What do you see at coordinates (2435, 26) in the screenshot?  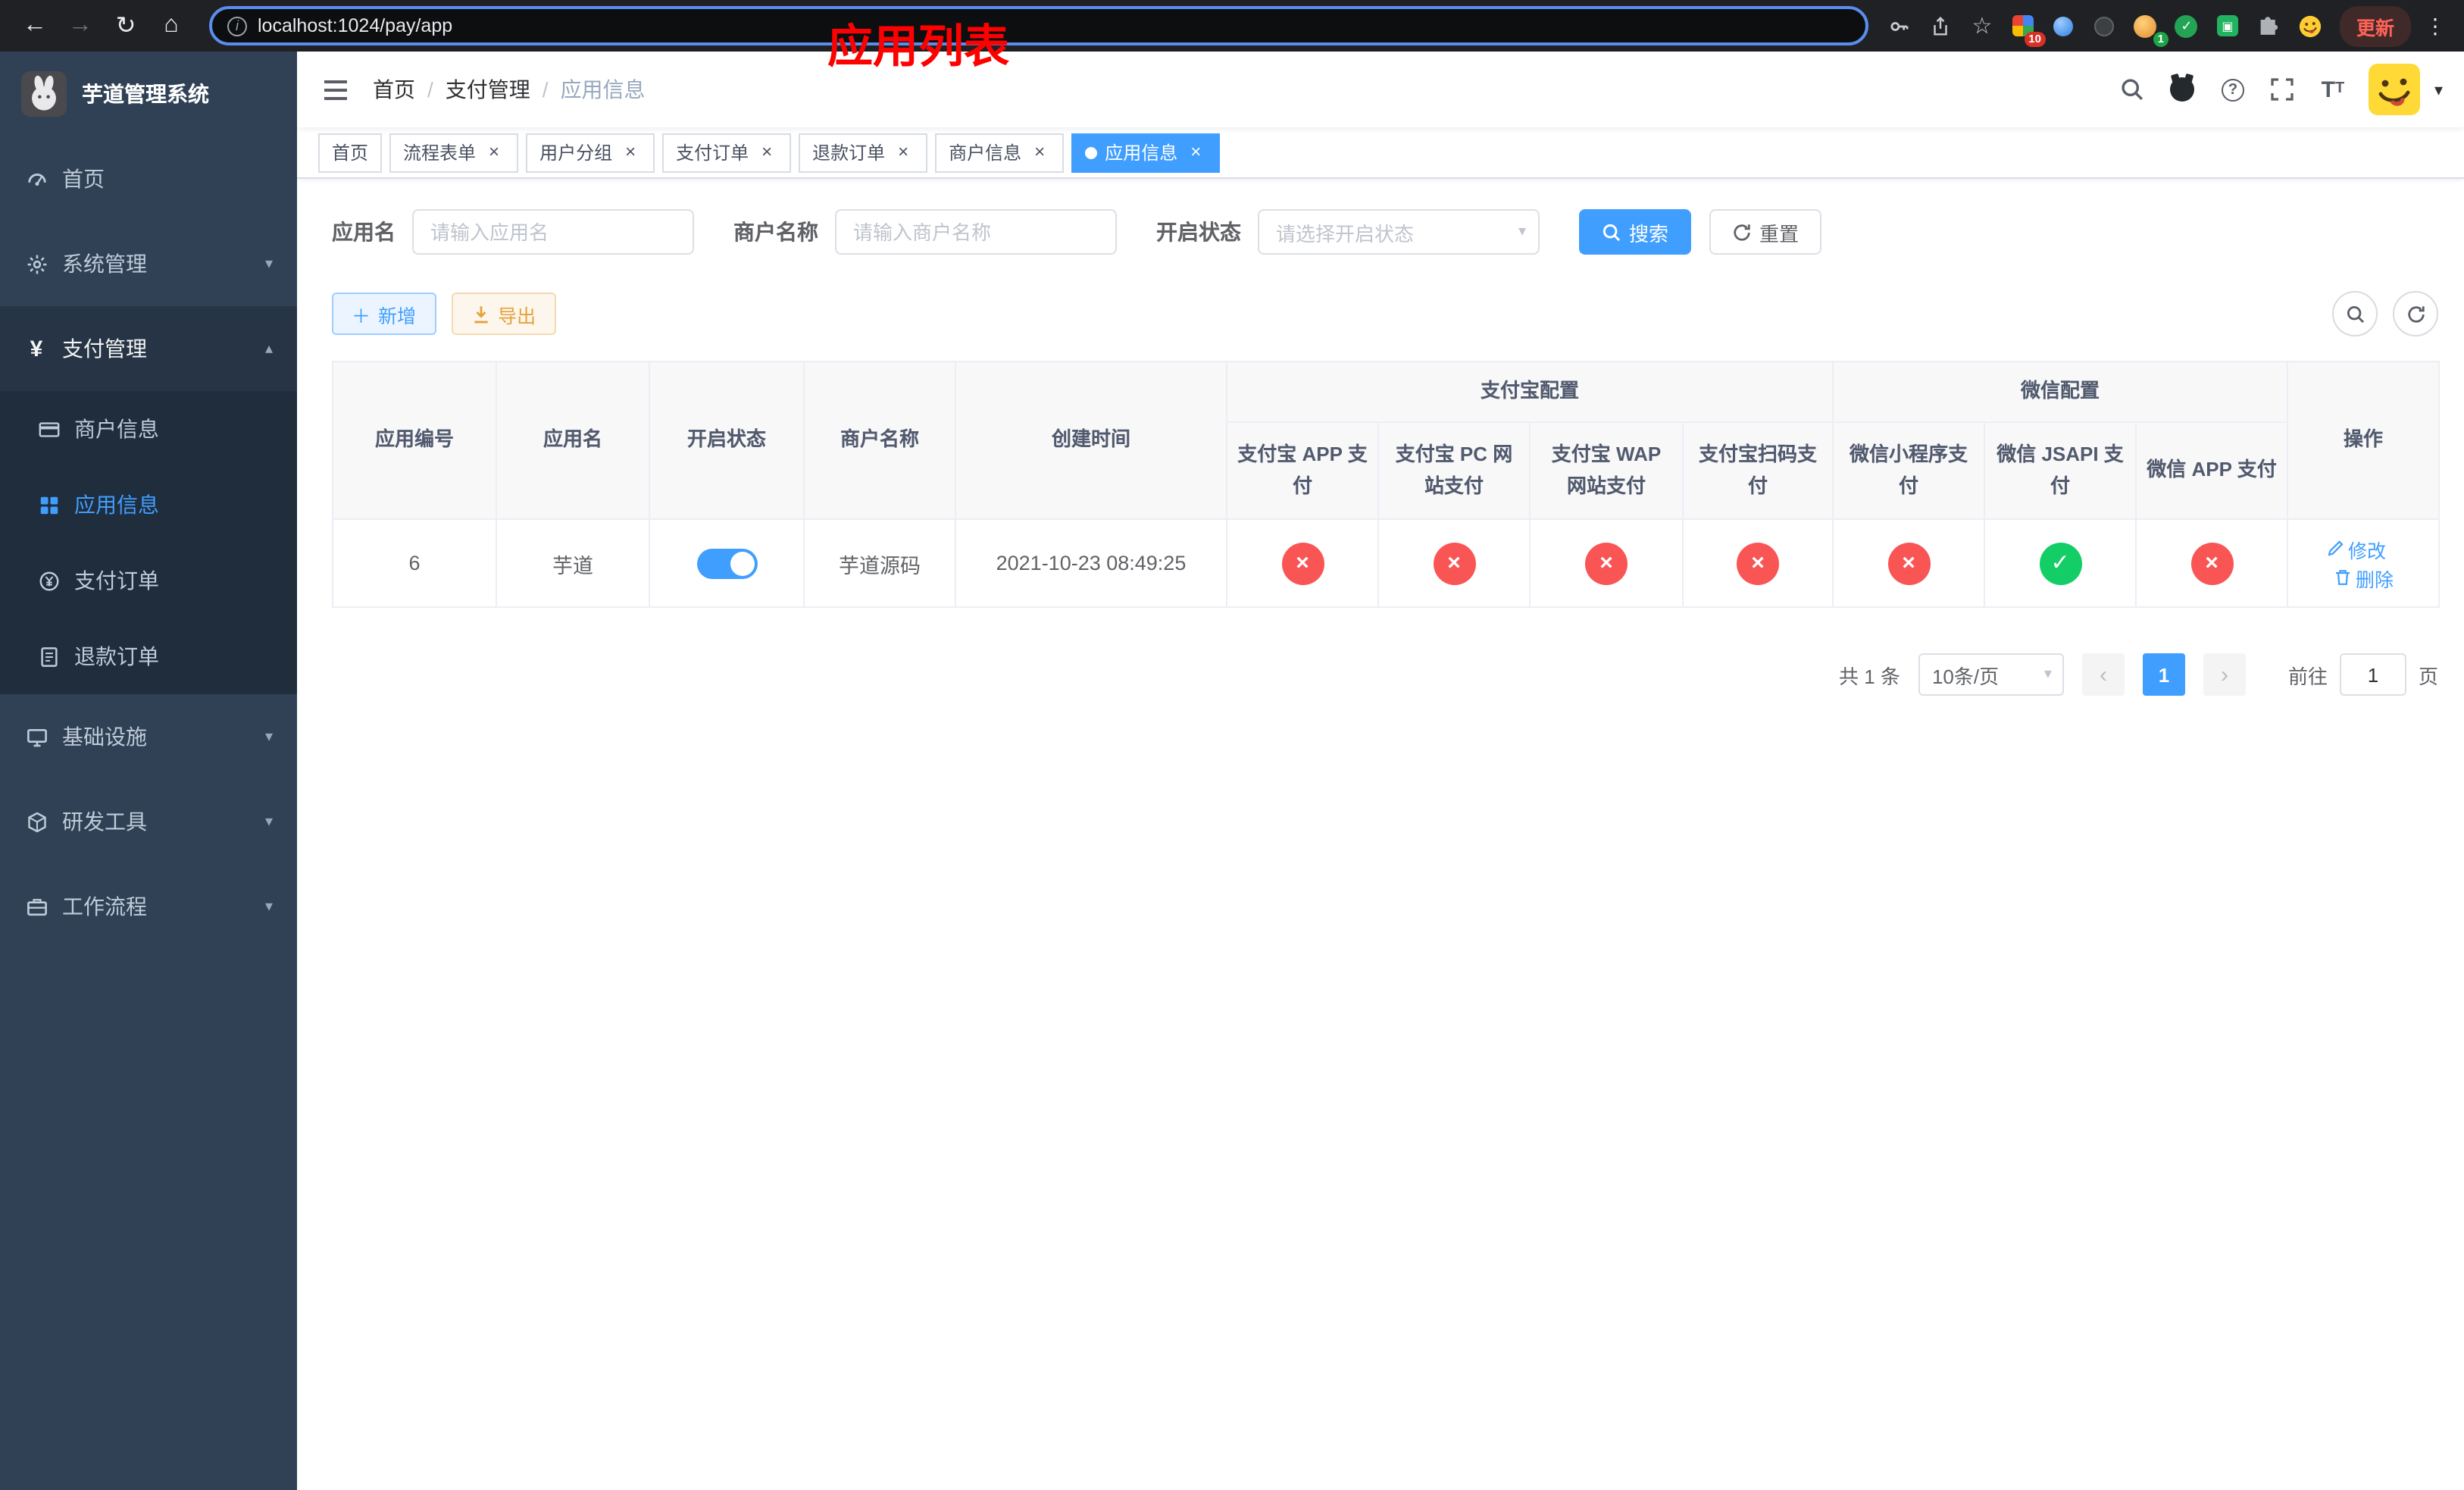 I see `browser-menu-icon: ⋮` at bounding box center [2435, 26].